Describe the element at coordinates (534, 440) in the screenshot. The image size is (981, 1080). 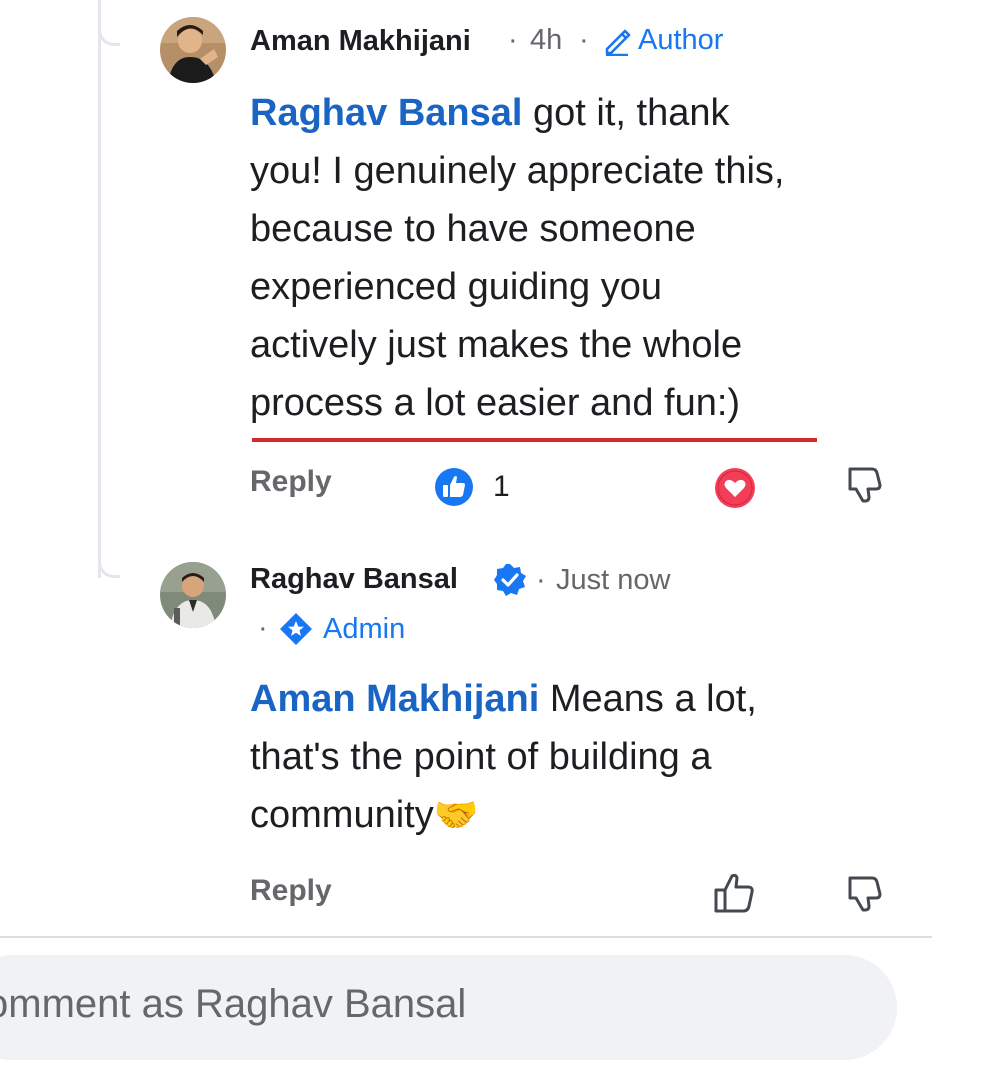
I see `highlight-underline` at that location.